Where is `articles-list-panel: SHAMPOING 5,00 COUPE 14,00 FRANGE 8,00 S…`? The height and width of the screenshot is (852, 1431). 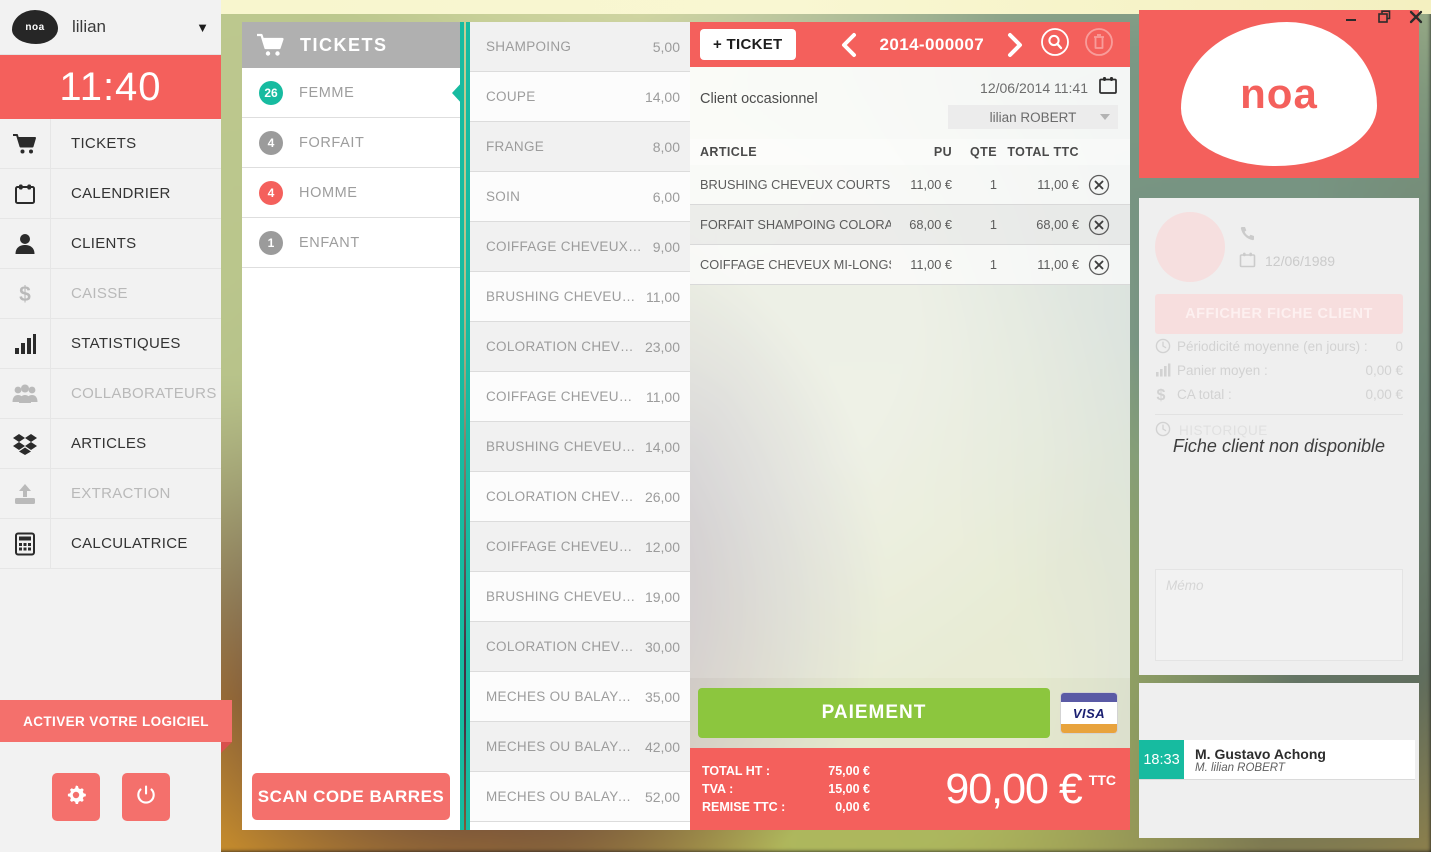
articles-list-panel: SHAMPOING 5,00 COUPE 14,00 FRANGE 8,00 S… is located at coordinates (578, 426).